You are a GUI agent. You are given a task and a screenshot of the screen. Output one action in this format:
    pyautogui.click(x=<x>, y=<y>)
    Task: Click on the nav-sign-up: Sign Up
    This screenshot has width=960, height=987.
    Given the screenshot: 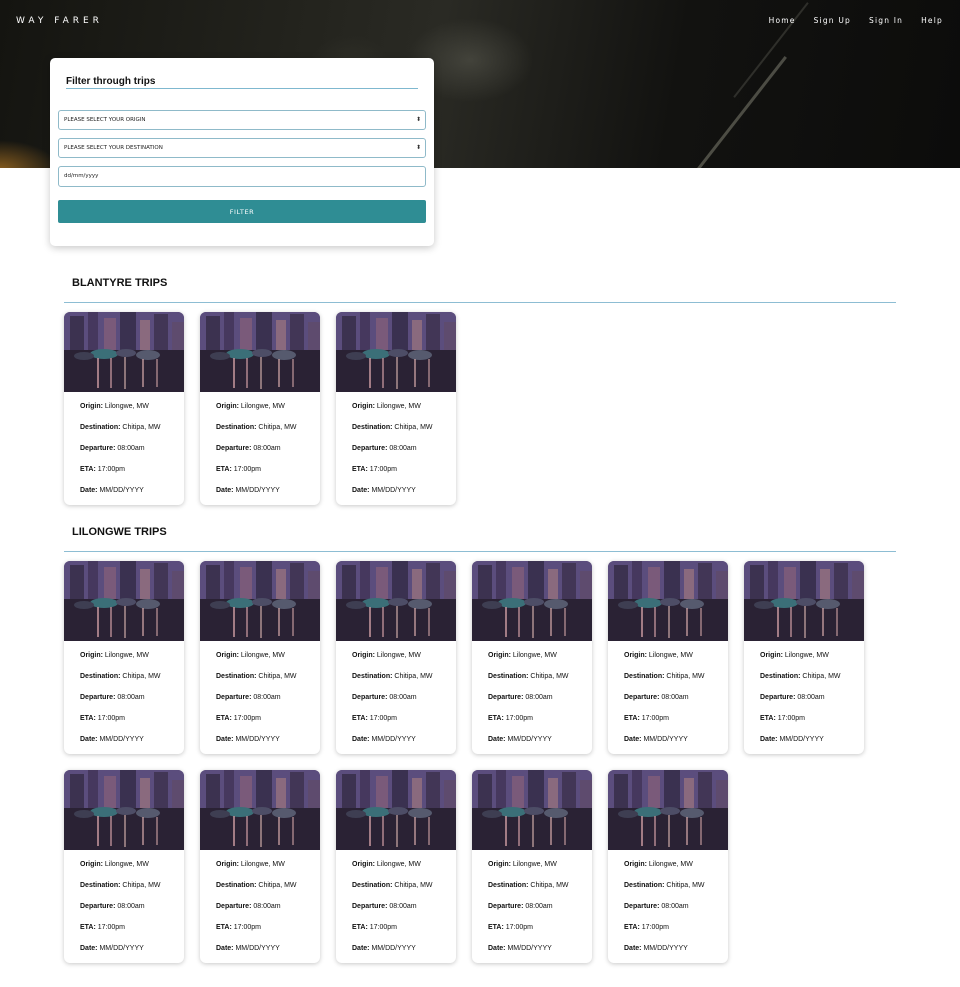 What is the action you would take?
    pyautogui.click(x=832, y=20)
    